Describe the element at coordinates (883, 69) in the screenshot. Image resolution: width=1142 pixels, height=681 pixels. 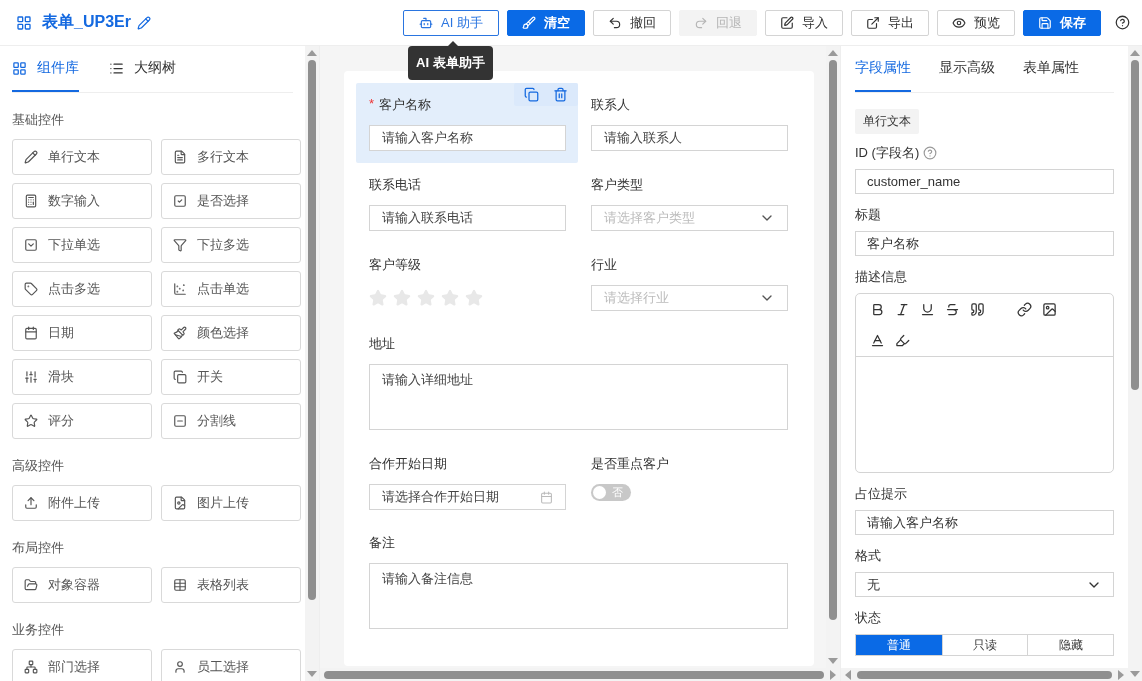
I see `panel-tab: 字段属性` at that location.